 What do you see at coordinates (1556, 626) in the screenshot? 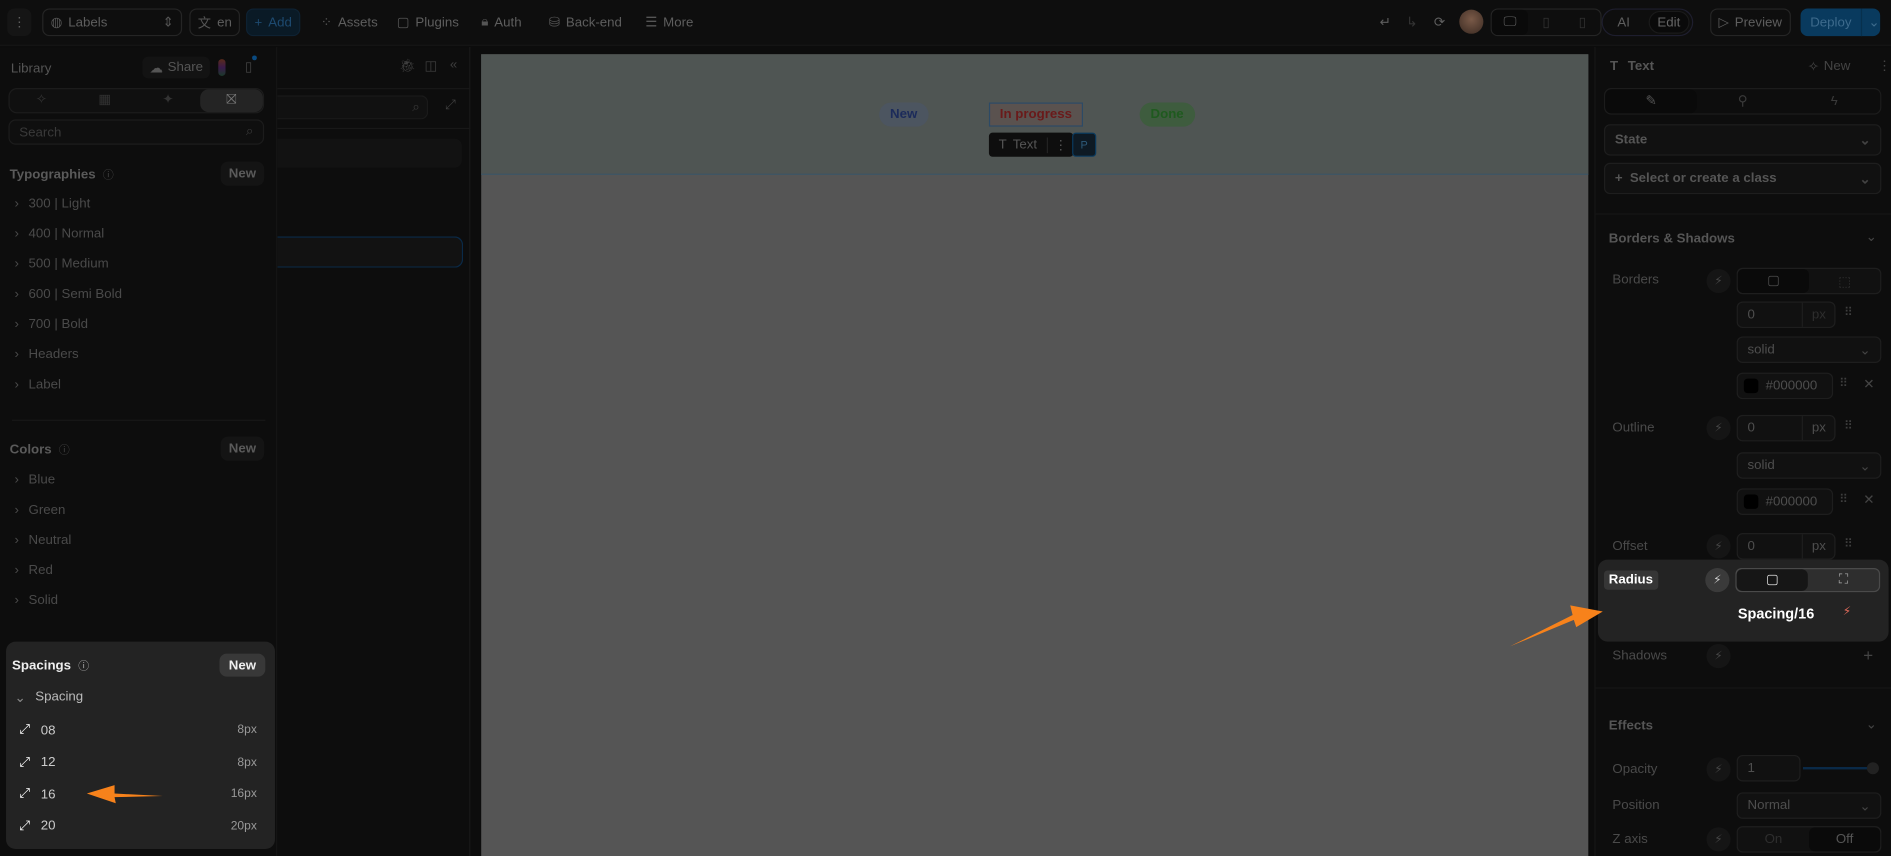
I see `arrow-right-annotation` at bounding box center [1556, 626].